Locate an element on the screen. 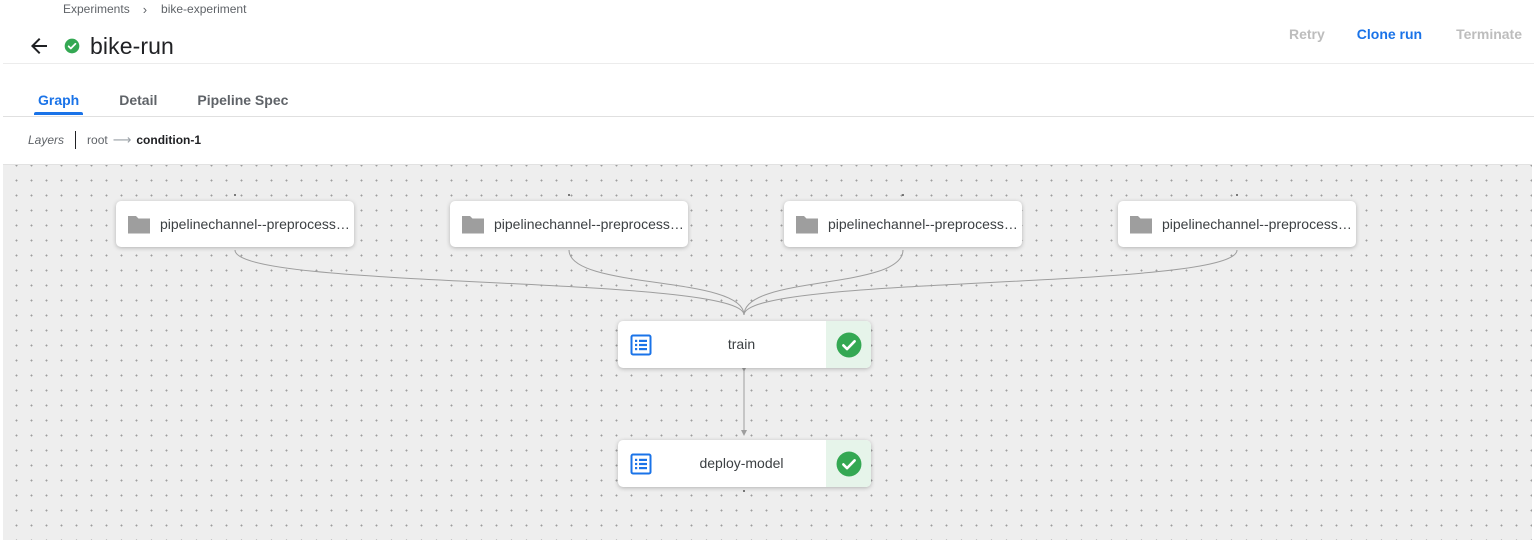  title-row: bike-run is located at coordinates (100, 46).